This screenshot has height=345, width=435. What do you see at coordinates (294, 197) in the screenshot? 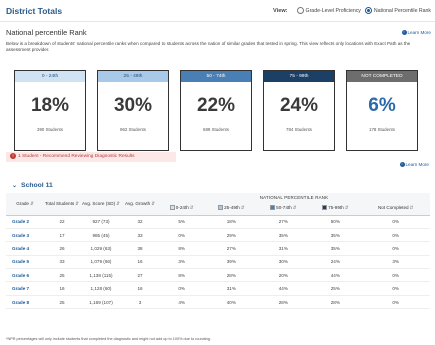
I see `npr-group-header: NATIONAL PERCENTILE RANK` at bounding box center [294, 197].